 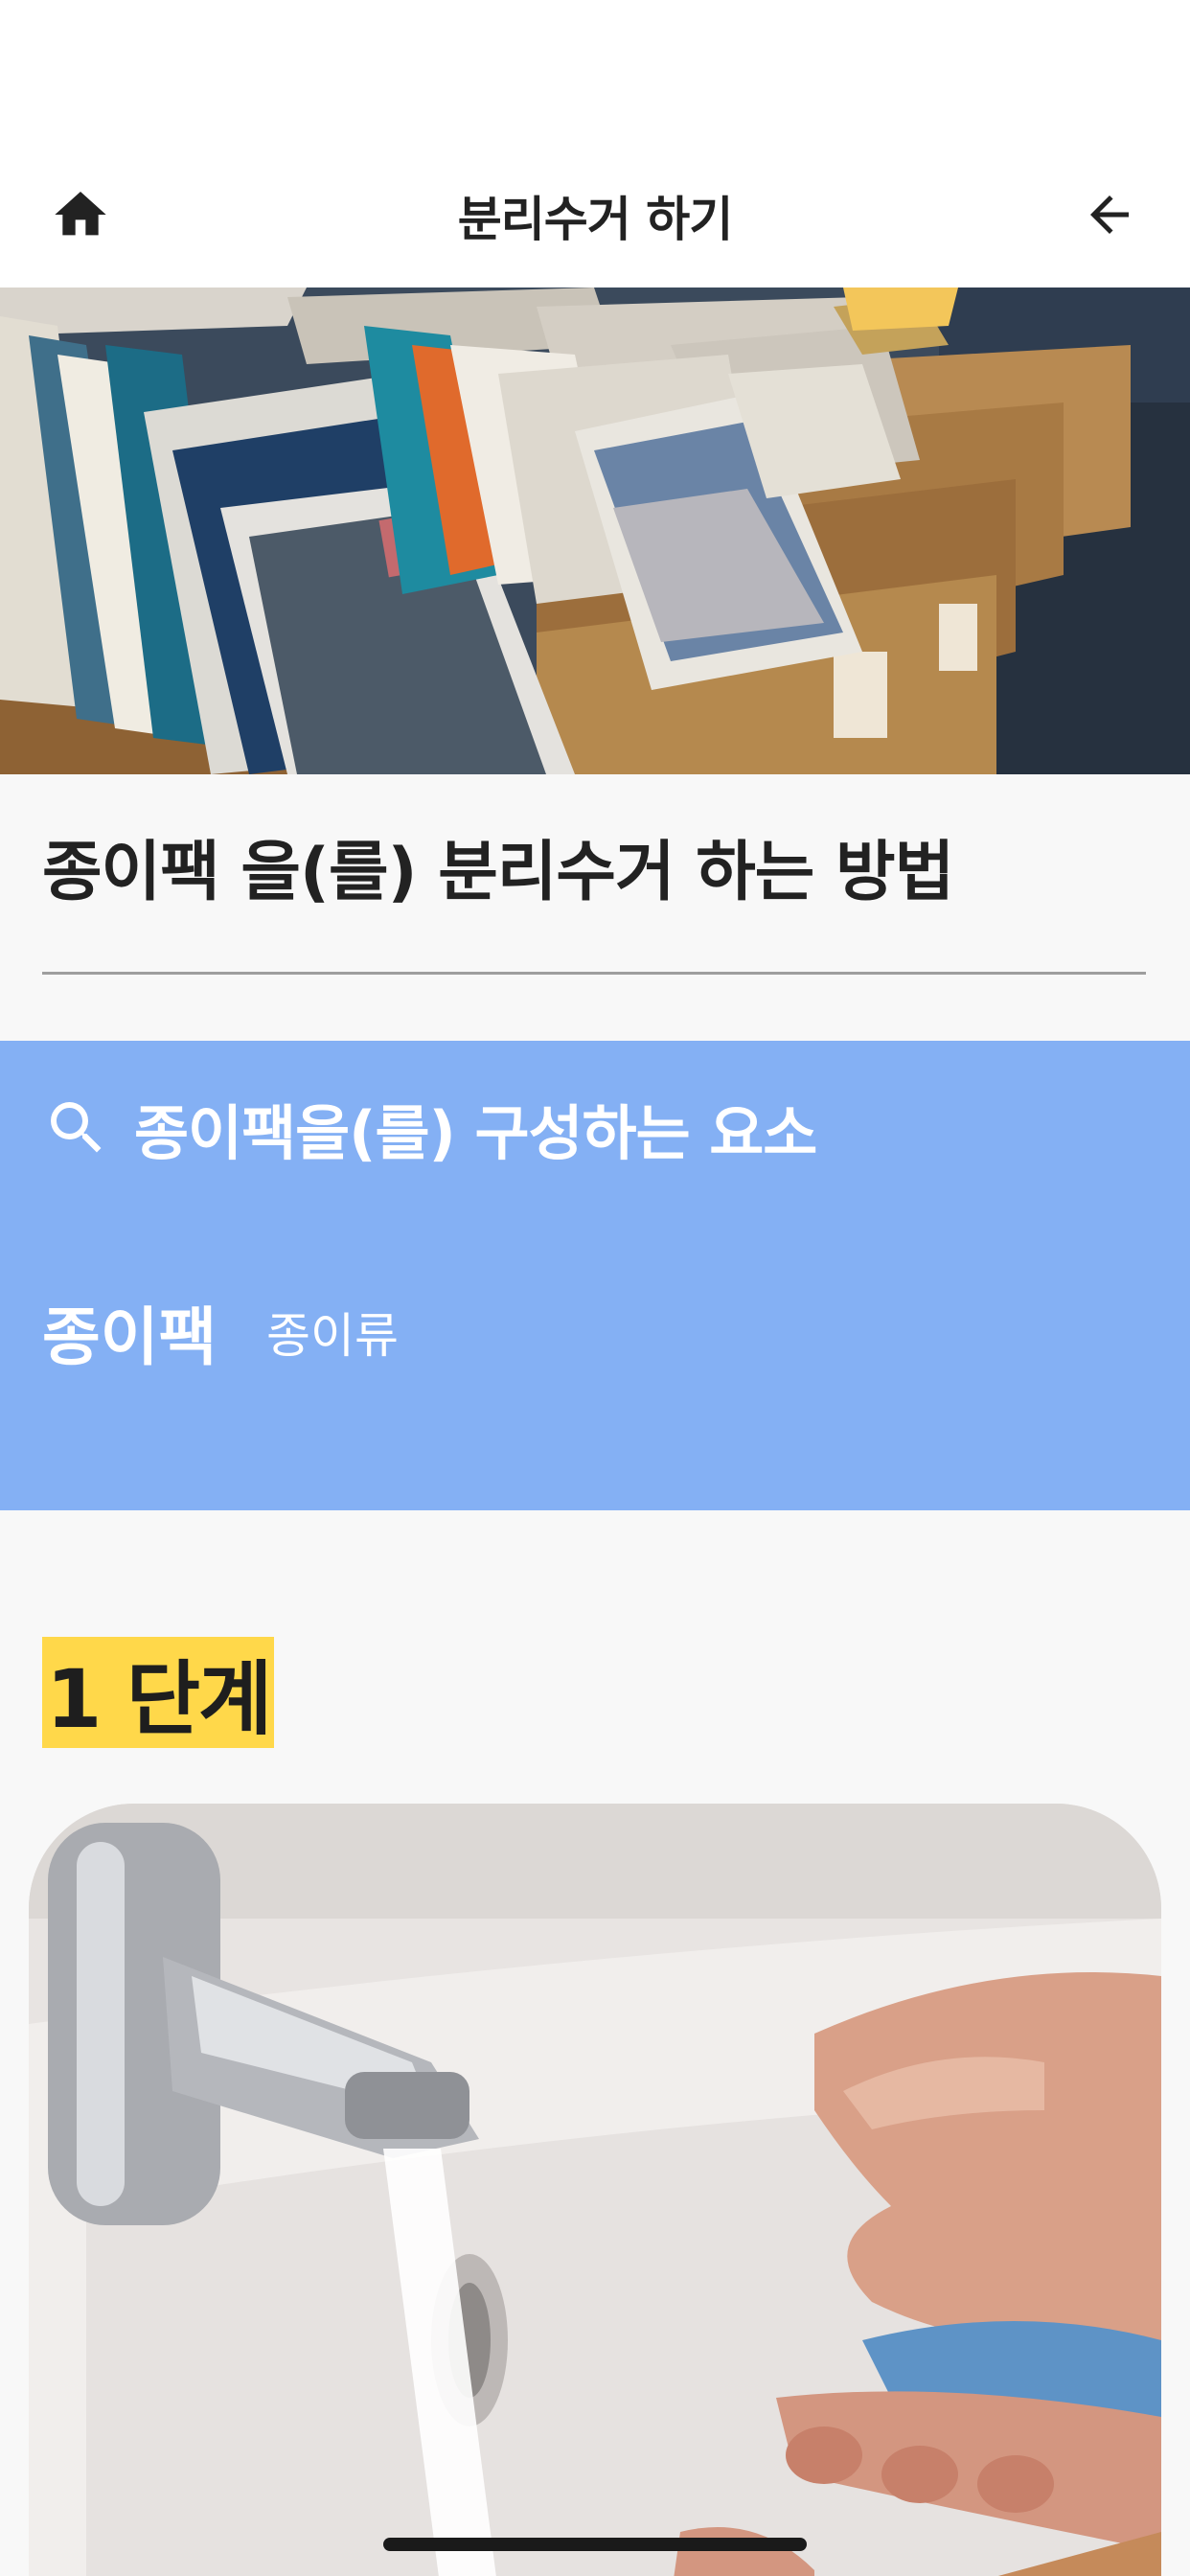 What do you see at coordinates (594, 973) in the screenshot?
I see `divider` at bounding box center [594, 973].